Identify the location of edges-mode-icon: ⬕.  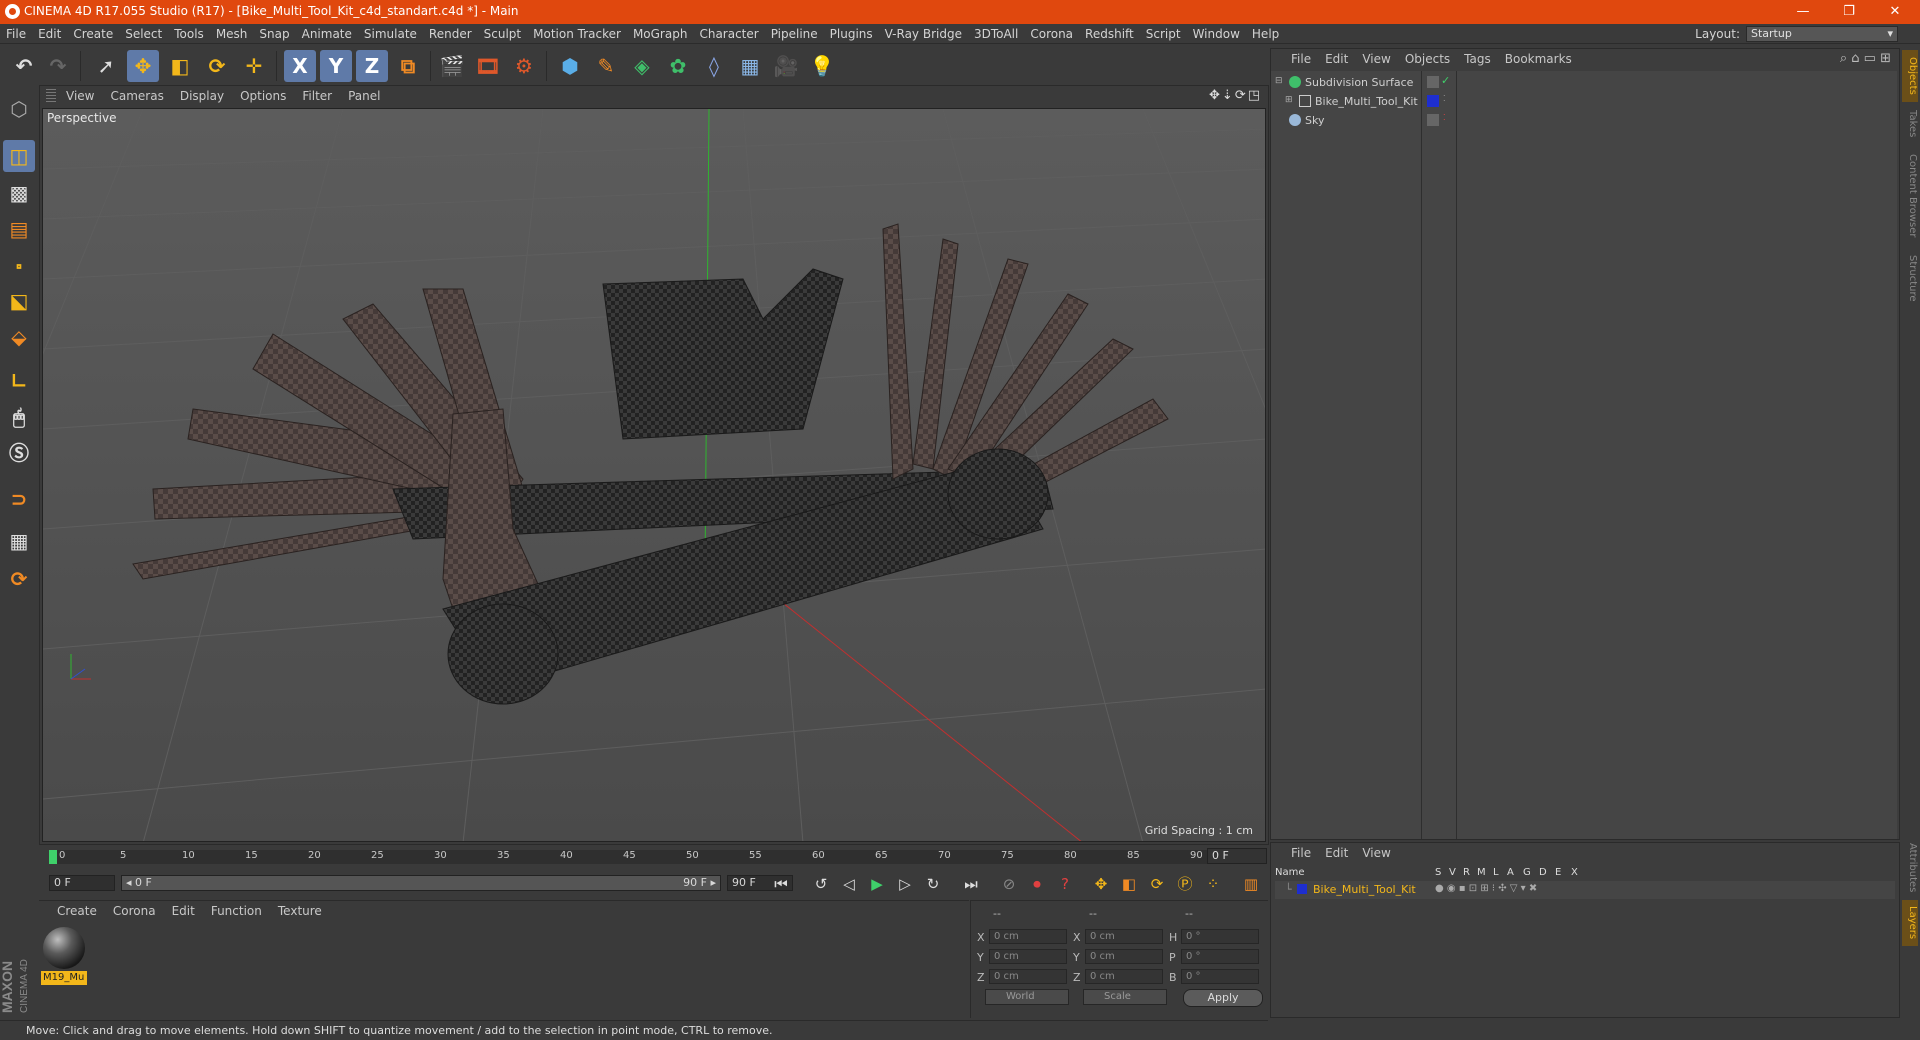
(19, 301).